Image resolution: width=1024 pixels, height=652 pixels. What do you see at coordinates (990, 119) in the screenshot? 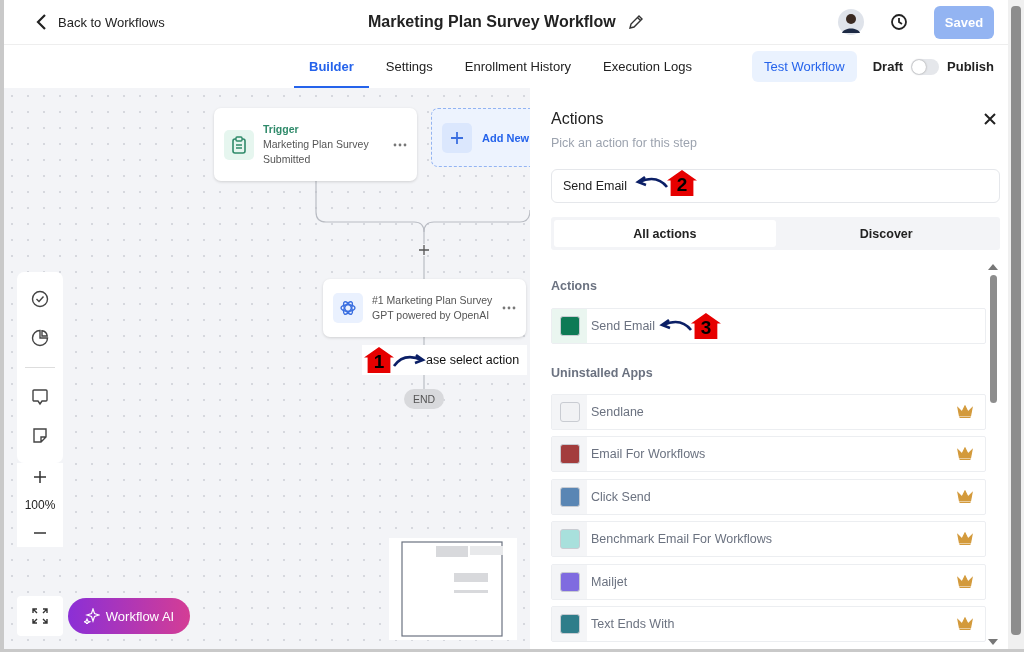
I see `close-icon` at bounding box center [990, 119].